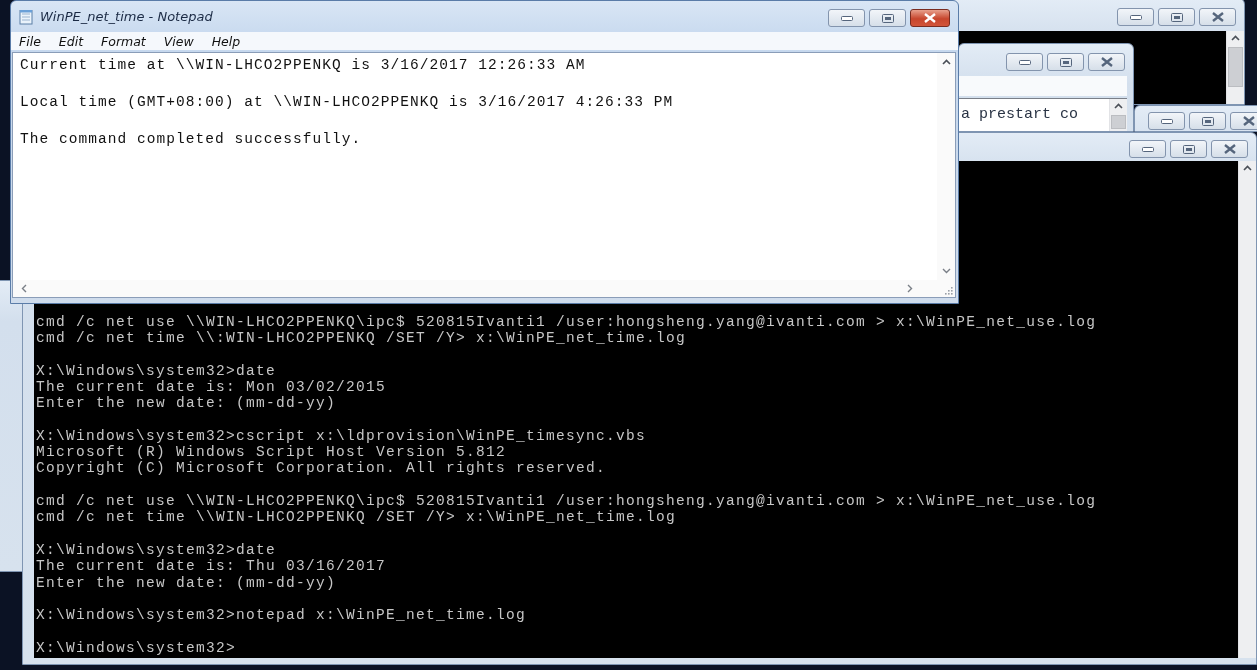 The height and width of the screenshot is (670, 1257). Describe the element at coordinates (362, 338) in the screenshot. I see `console-line: cmd /c net time \\:WIN-LHCO2PPENKQ /SET /Y> x:\WinPE_net_time.log` at that location.